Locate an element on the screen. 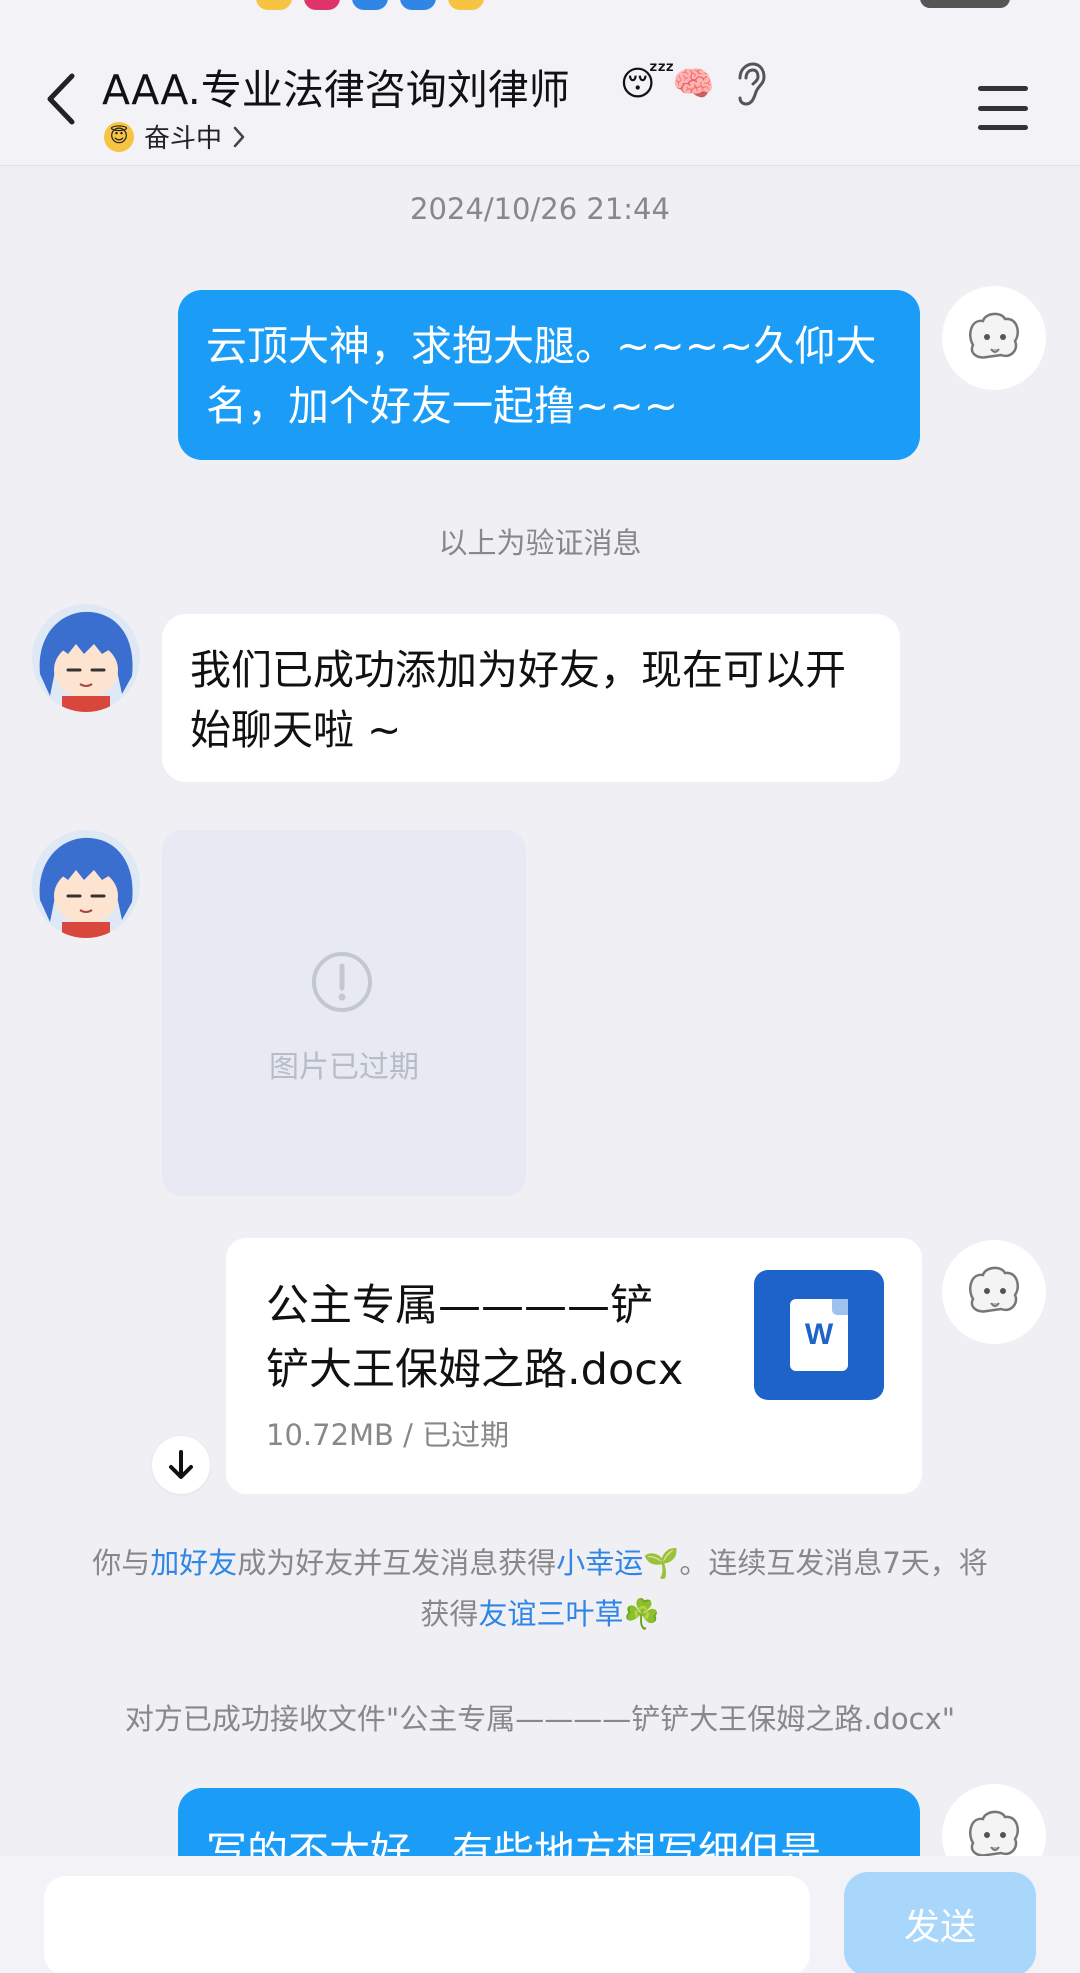 The height and width of the screenshot is (1973, 1080). seedling-icon: 🌱 is located at coordinates (661, 1563).